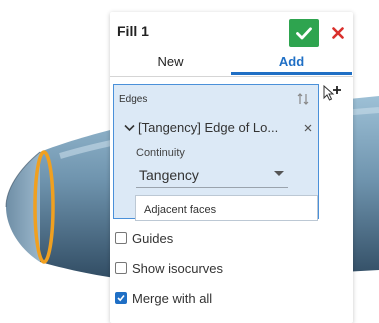  I want to click on mode-tabs: New Add, so click(231, 64).